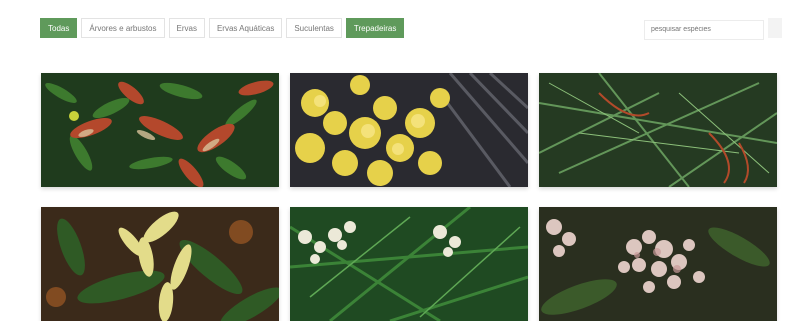  I want to click on filter-trepadeiras: Trepadeiras, so click(375, 28).